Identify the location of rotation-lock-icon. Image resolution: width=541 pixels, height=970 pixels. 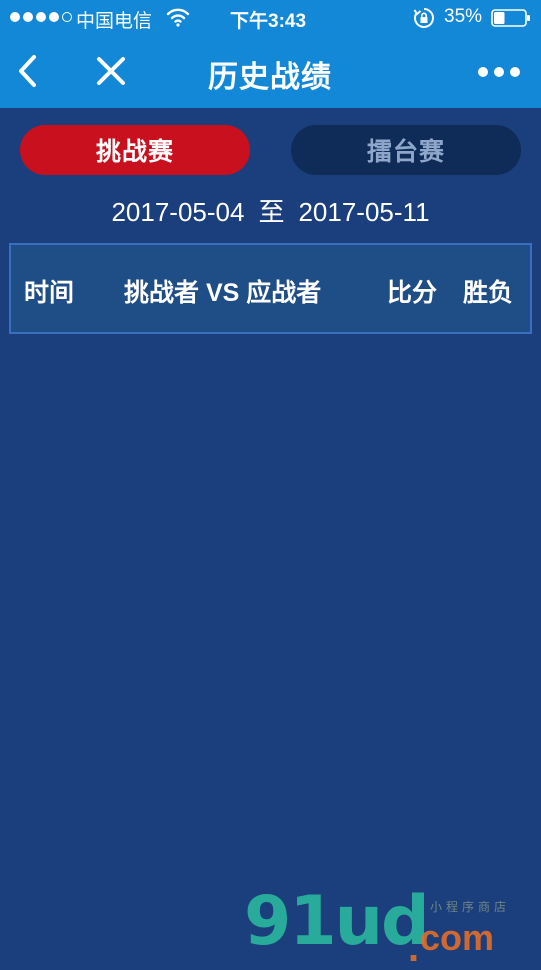
(424, 21).